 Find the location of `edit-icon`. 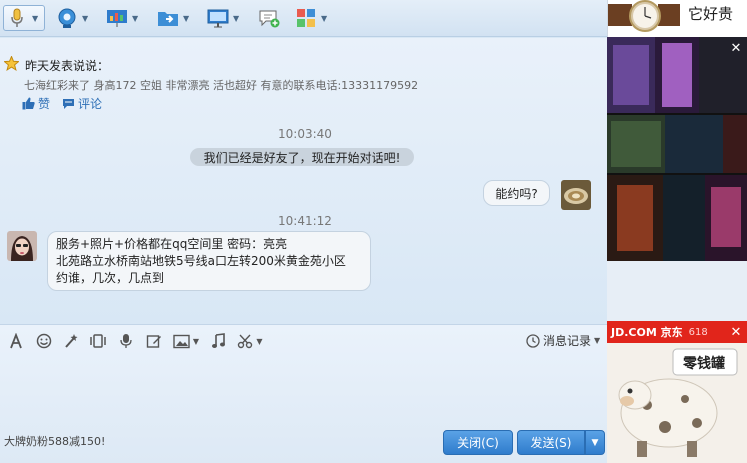

edit-icon is located at coordinates (153, 341).